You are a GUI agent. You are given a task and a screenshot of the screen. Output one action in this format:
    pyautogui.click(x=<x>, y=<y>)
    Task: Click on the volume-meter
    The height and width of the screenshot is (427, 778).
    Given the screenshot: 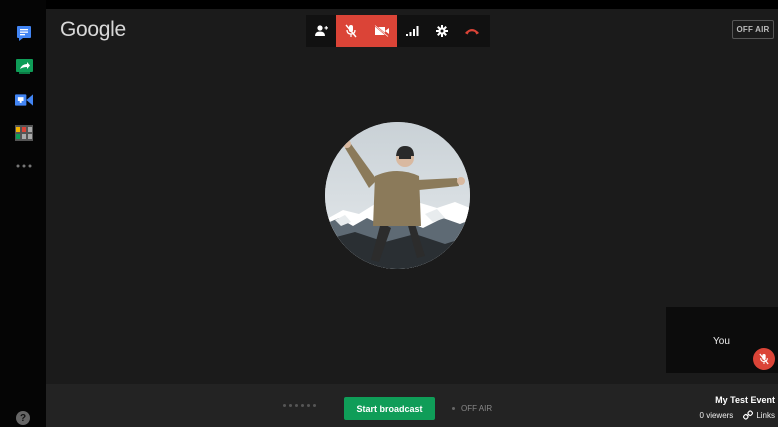 What is the action you would take?
    pyautogui.click(x=299, y=405)
    